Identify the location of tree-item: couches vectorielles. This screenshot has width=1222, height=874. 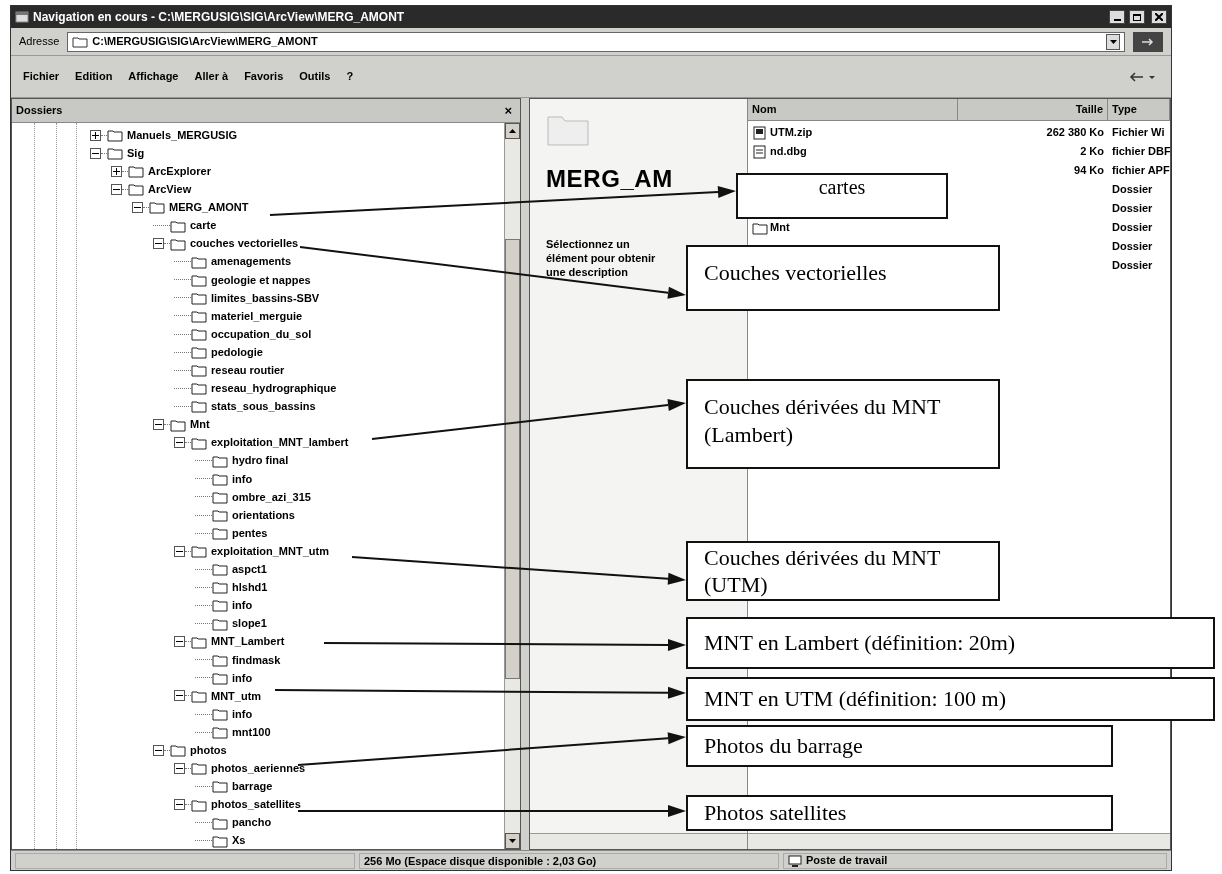
(244, 243).